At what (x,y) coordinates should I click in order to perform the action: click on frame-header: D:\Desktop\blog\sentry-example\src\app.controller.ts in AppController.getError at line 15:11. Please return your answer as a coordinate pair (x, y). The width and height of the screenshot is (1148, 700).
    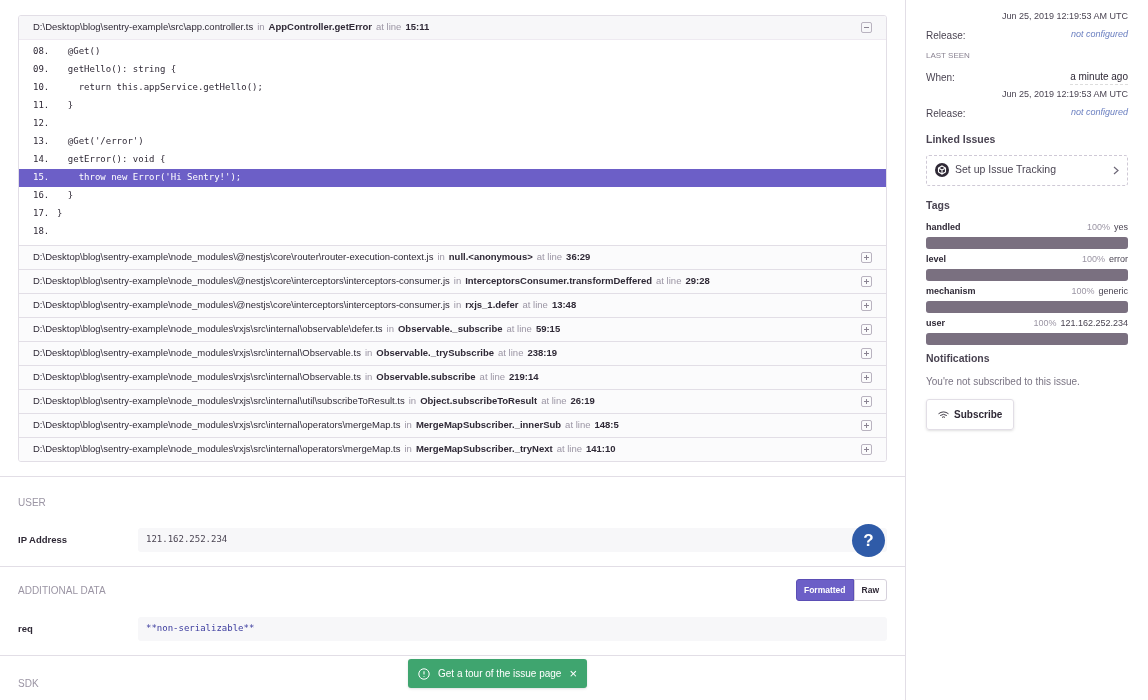
    Looking at the image, I should click on (452, 27).